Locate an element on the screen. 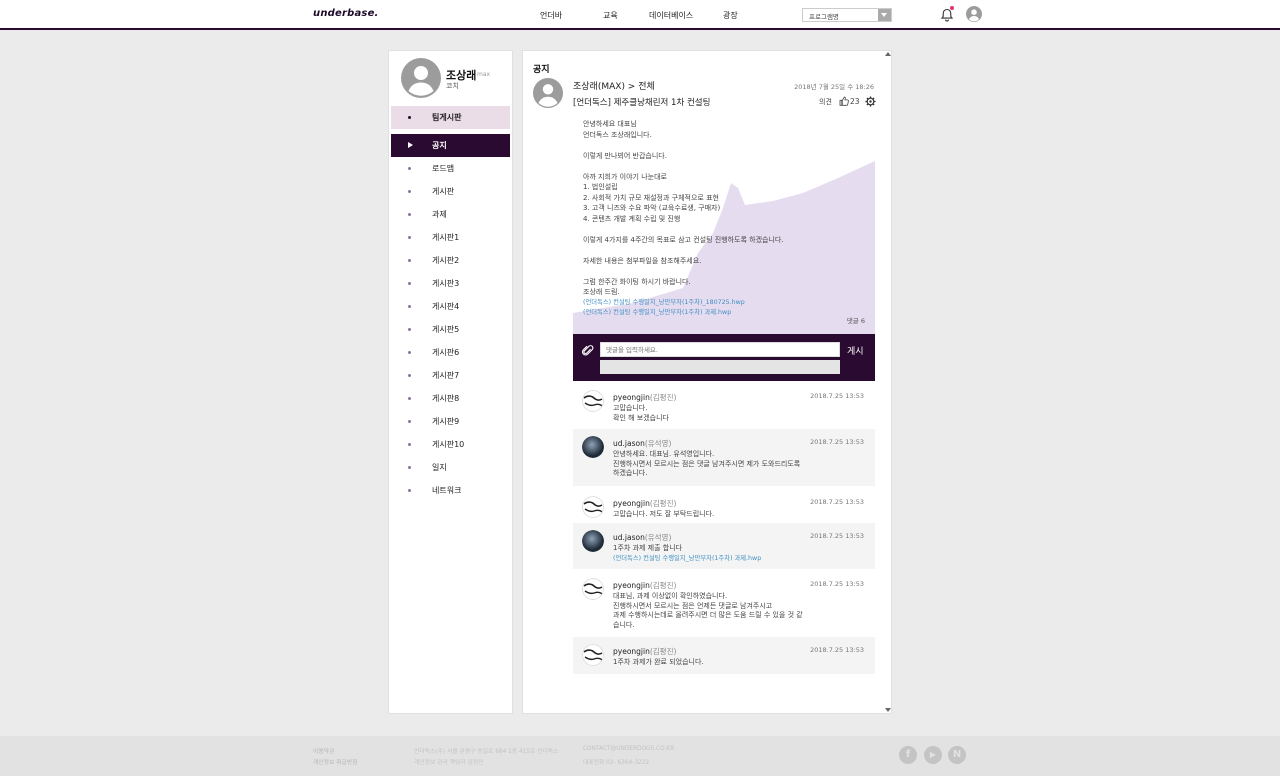 This screenshot has height=776, width=1280. comment-count: 댓글 6 is located at coordinates (855, 321).